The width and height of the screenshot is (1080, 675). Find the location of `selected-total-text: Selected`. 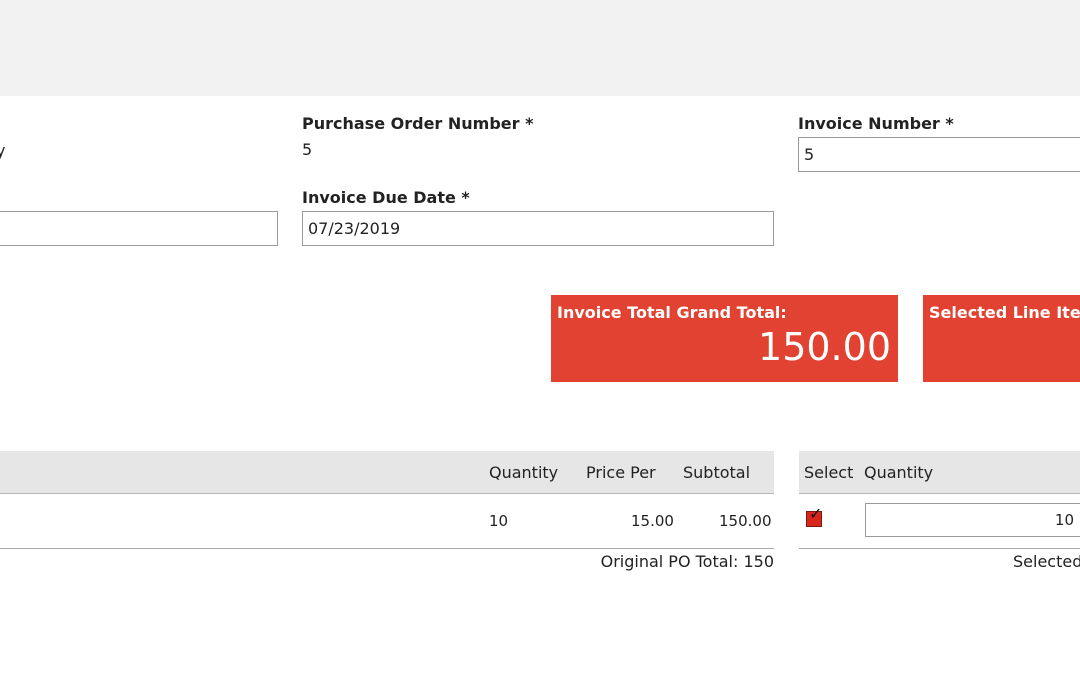

selected-total-text: Selected is located at coordinates (1046, 561).